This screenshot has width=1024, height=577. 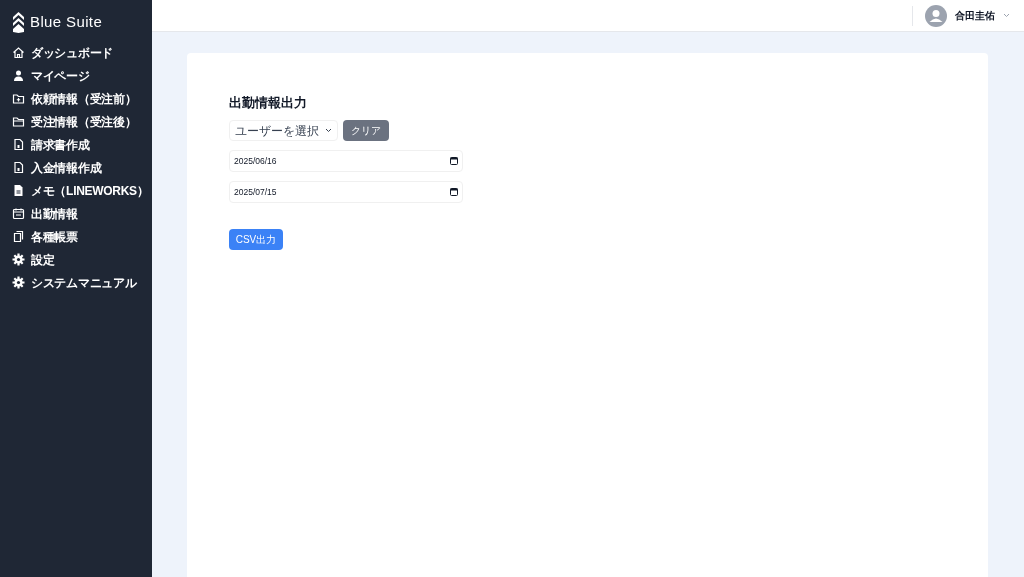 What do you see at coordinates (346, 192) in the screenshot?
I see `date-field: 2025/07/15` at bounding box center [346, 192].